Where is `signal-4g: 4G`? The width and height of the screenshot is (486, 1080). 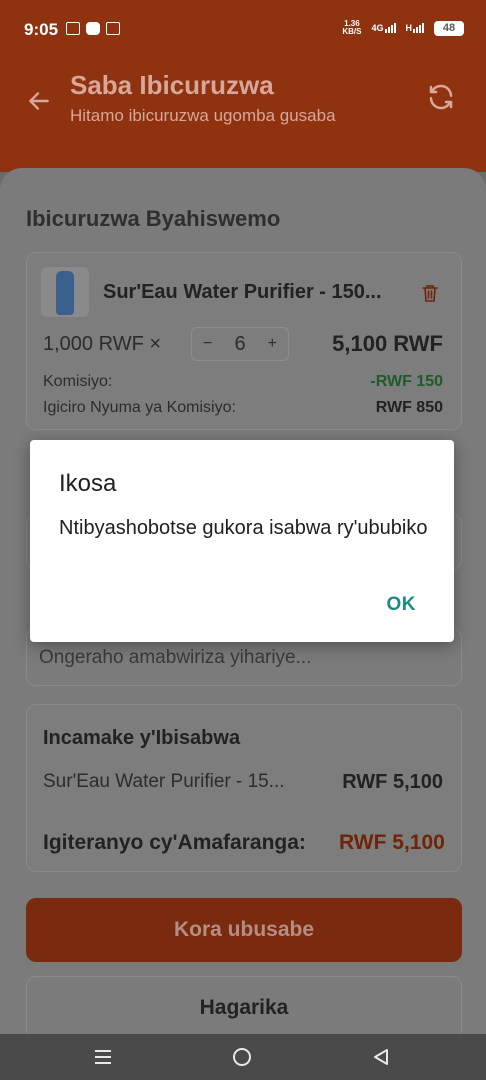
signal-4g: 4G is located at coordinates (383, 28).